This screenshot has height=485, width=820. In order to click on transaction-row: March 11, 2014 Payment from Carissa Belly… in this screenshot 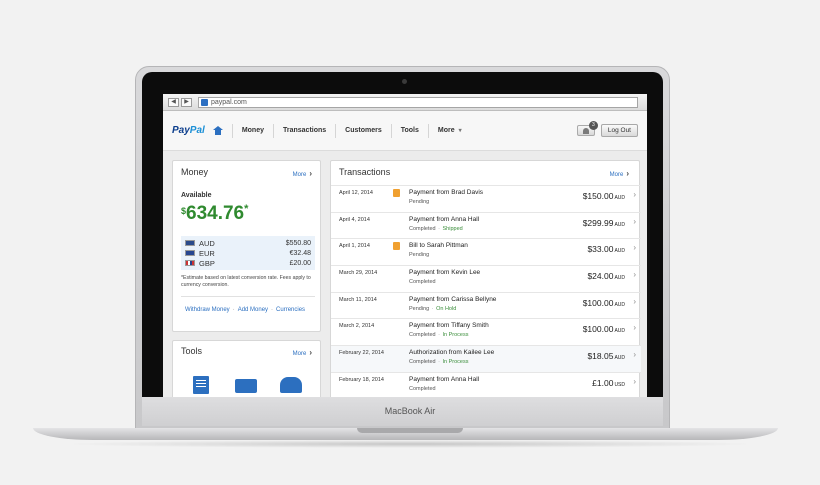, I will do `click(486, 305)`.